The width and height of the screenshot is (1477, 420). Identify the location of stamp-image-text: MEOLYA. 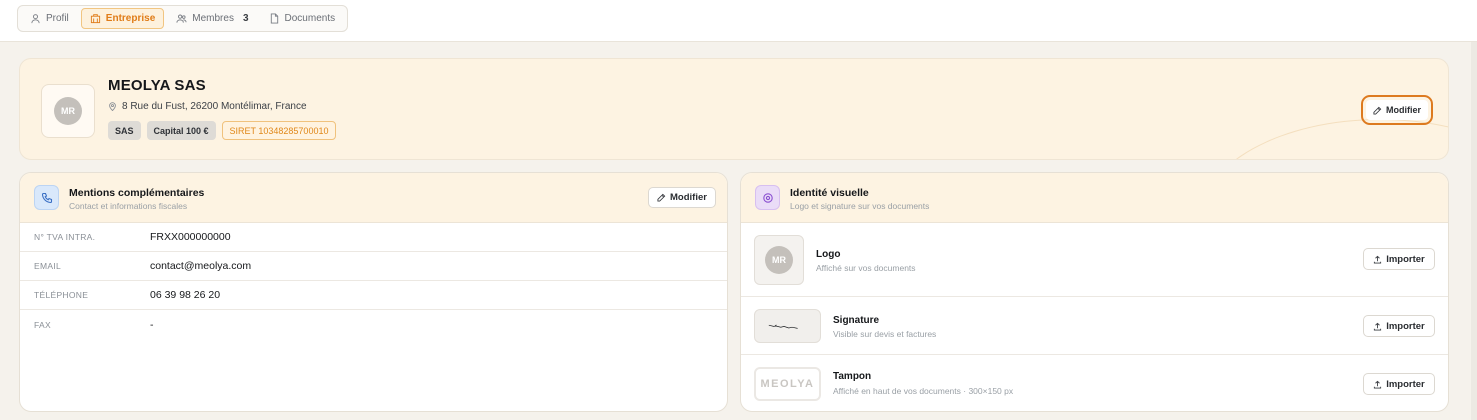
(787, 384).